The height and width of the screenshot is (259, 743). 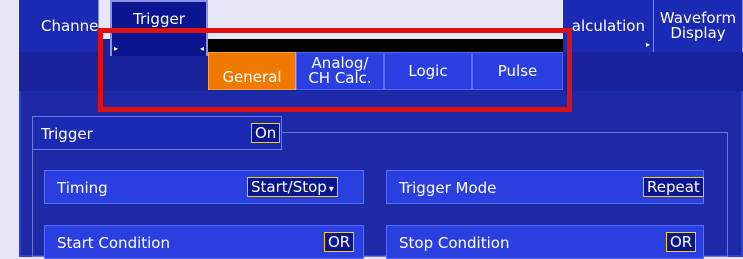 What do you see at coordinates (681, 242) in the screenshot?
I see `stop-condition-value: OR` at bounding box center [681, 242].